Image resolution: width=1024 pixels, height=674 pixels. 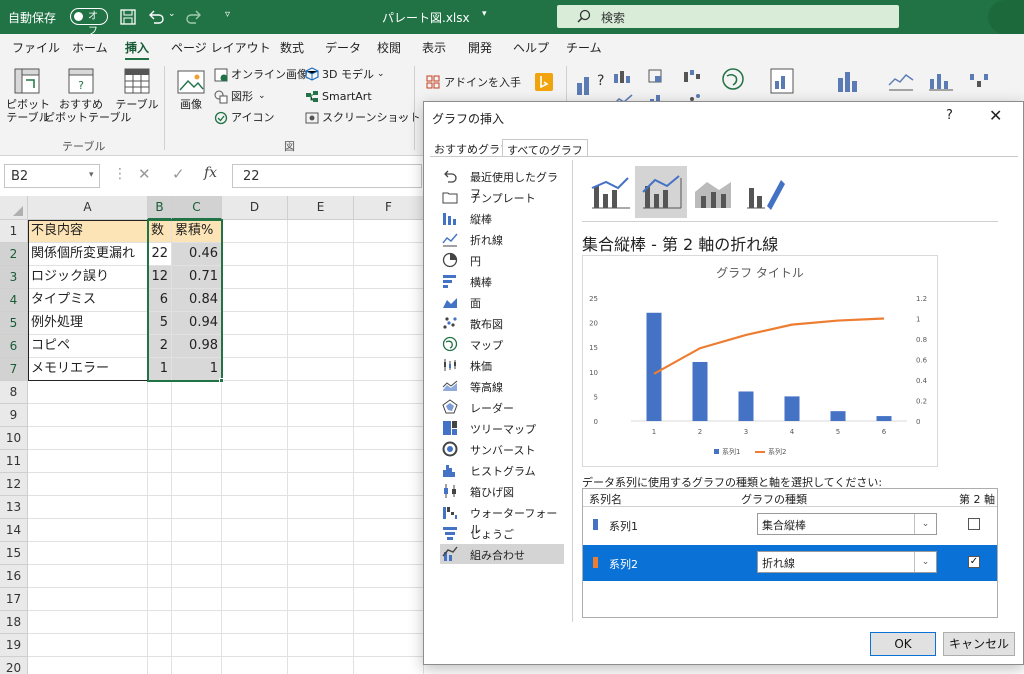 I want to click on cell-a4: タイプミス, so click(x=88, y=300).